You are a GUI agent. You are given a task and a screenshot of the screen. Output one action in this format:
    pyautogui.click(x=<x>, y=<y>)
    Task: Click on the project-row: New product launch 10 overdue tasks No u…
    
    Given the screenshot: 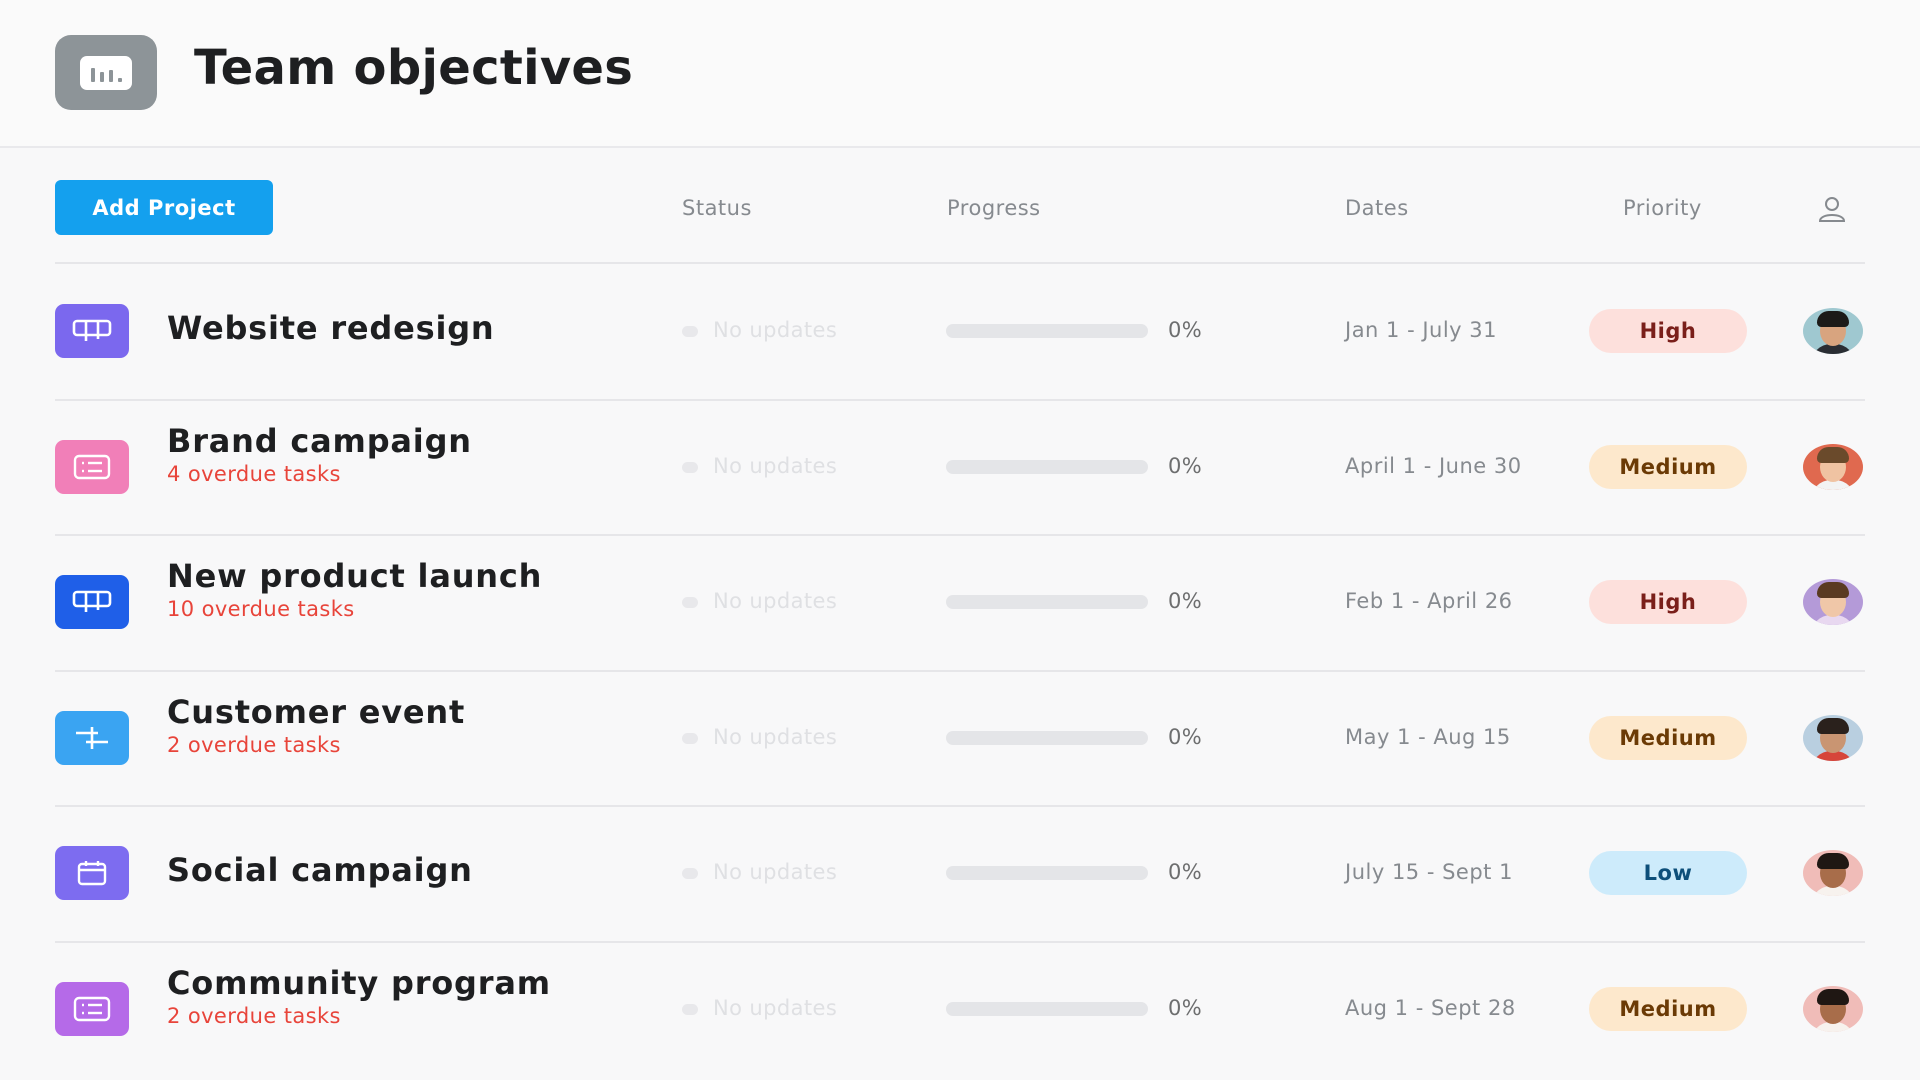 What is the action you would take?
    pyautogui.click(x=960, y=602)
    